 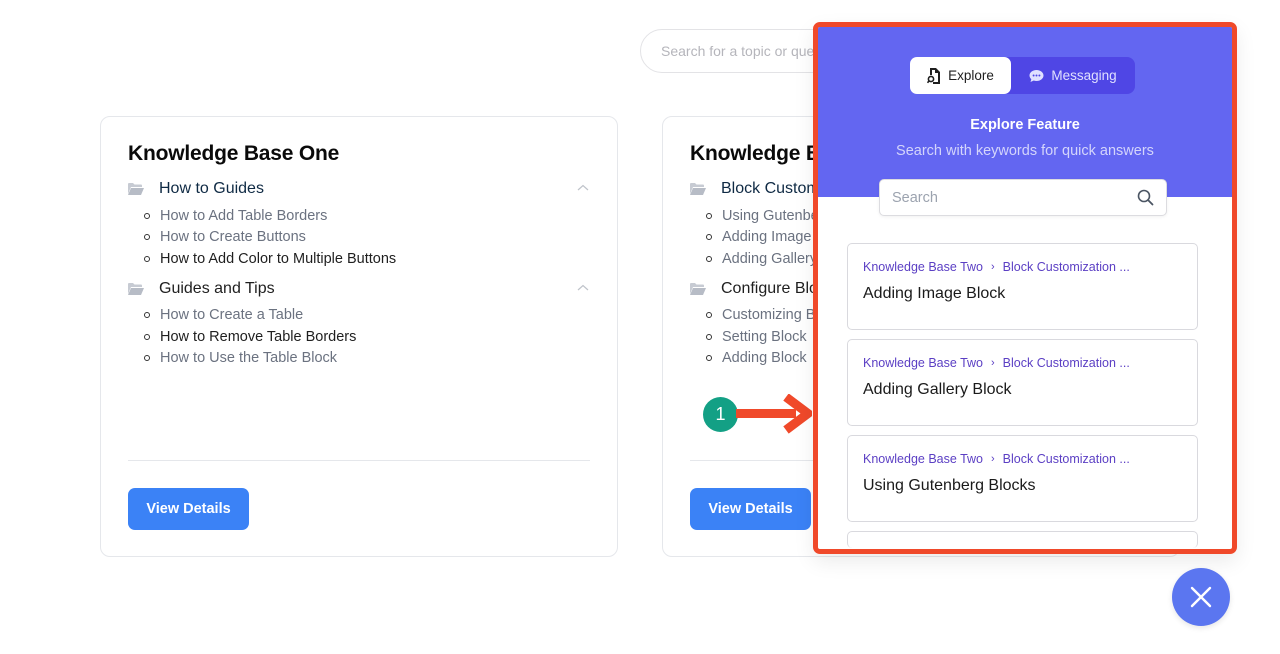 What do you see at coordinates (1022, 486) in the screenshot?
I see `result-title: Using Gutenberg Blocks` at bounding box center [1022, 486].